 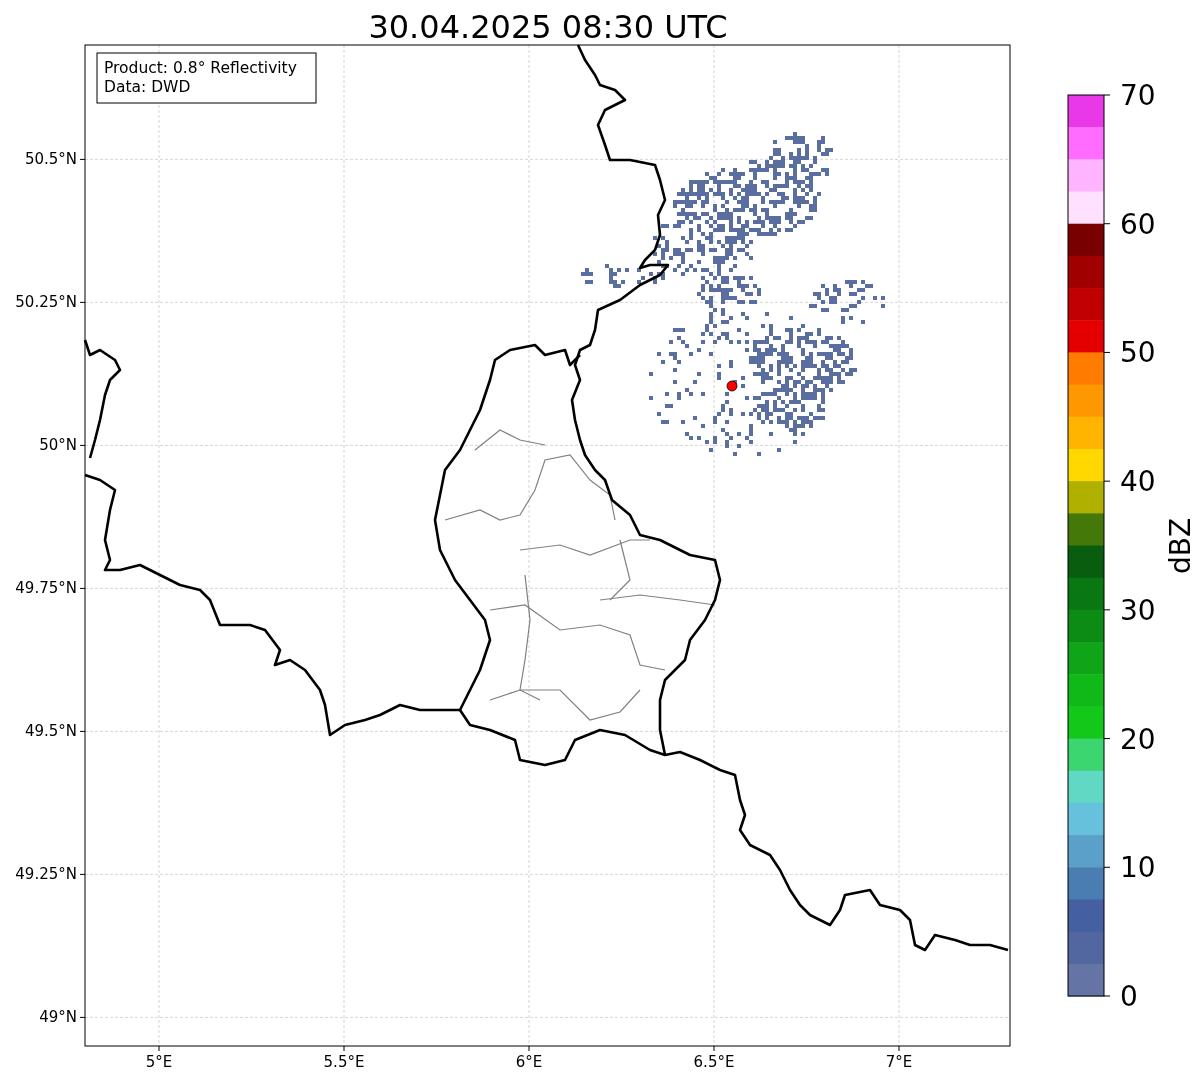 I want to click on axis-tick-label: 49.5°N, so click(x=50, y=731).